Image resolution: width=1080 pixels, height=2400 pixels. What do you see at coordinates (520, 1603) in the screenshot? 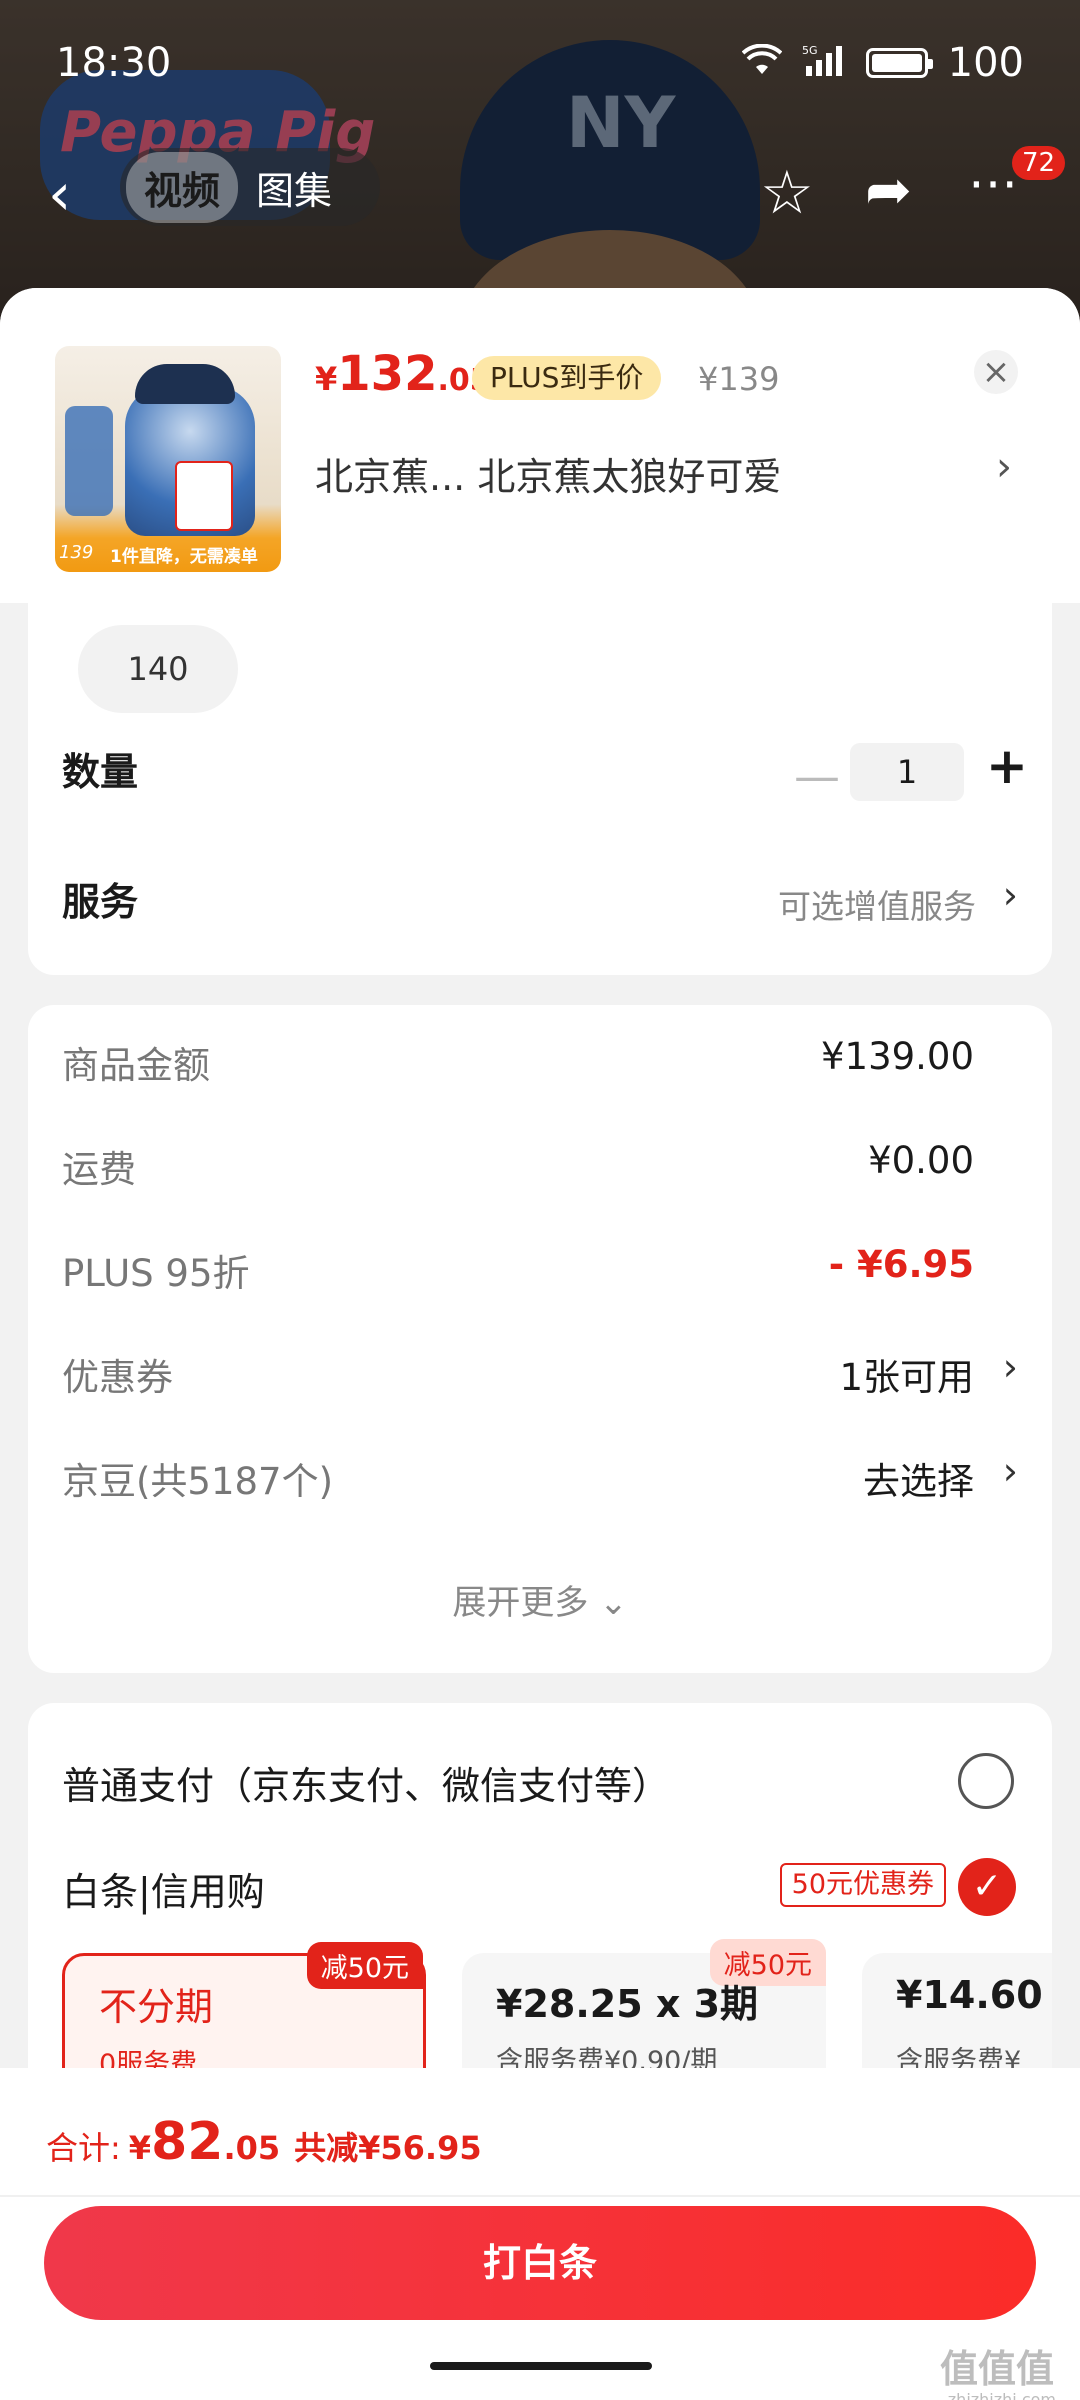
I see `expand-more-label: 展开更多` at bounding box center [520, 1603].